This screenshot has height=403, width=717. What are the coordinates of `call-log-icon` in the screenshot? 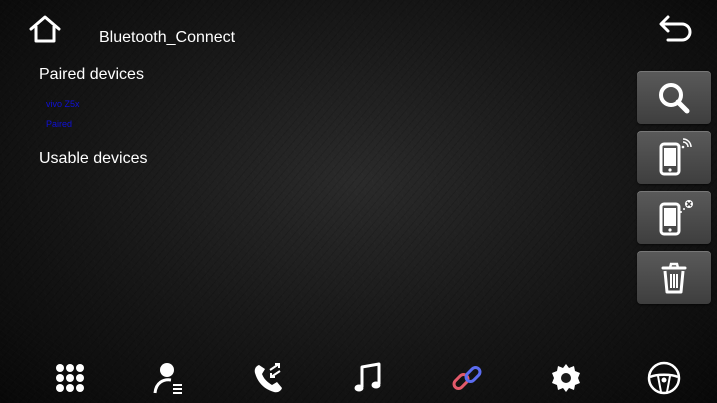 It's located at (268, 378).